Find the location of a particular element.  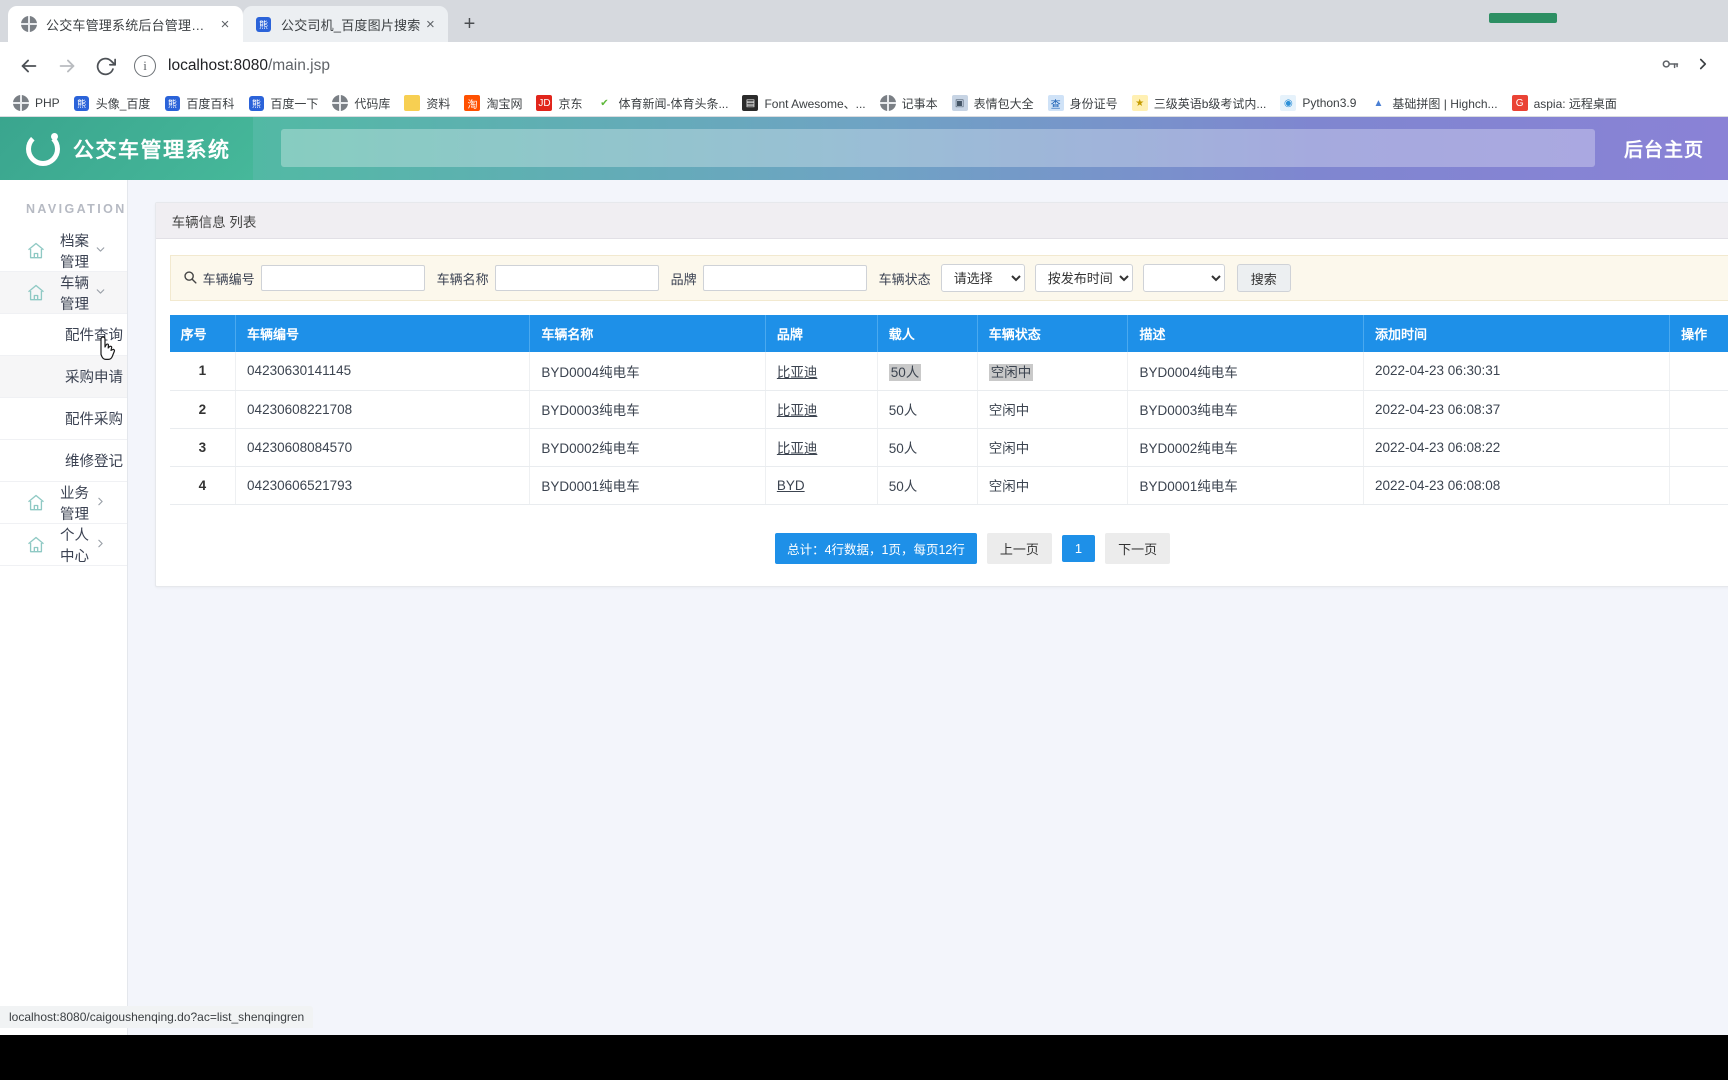

search-button: 搜索 is located at coordinates (1263, 278).